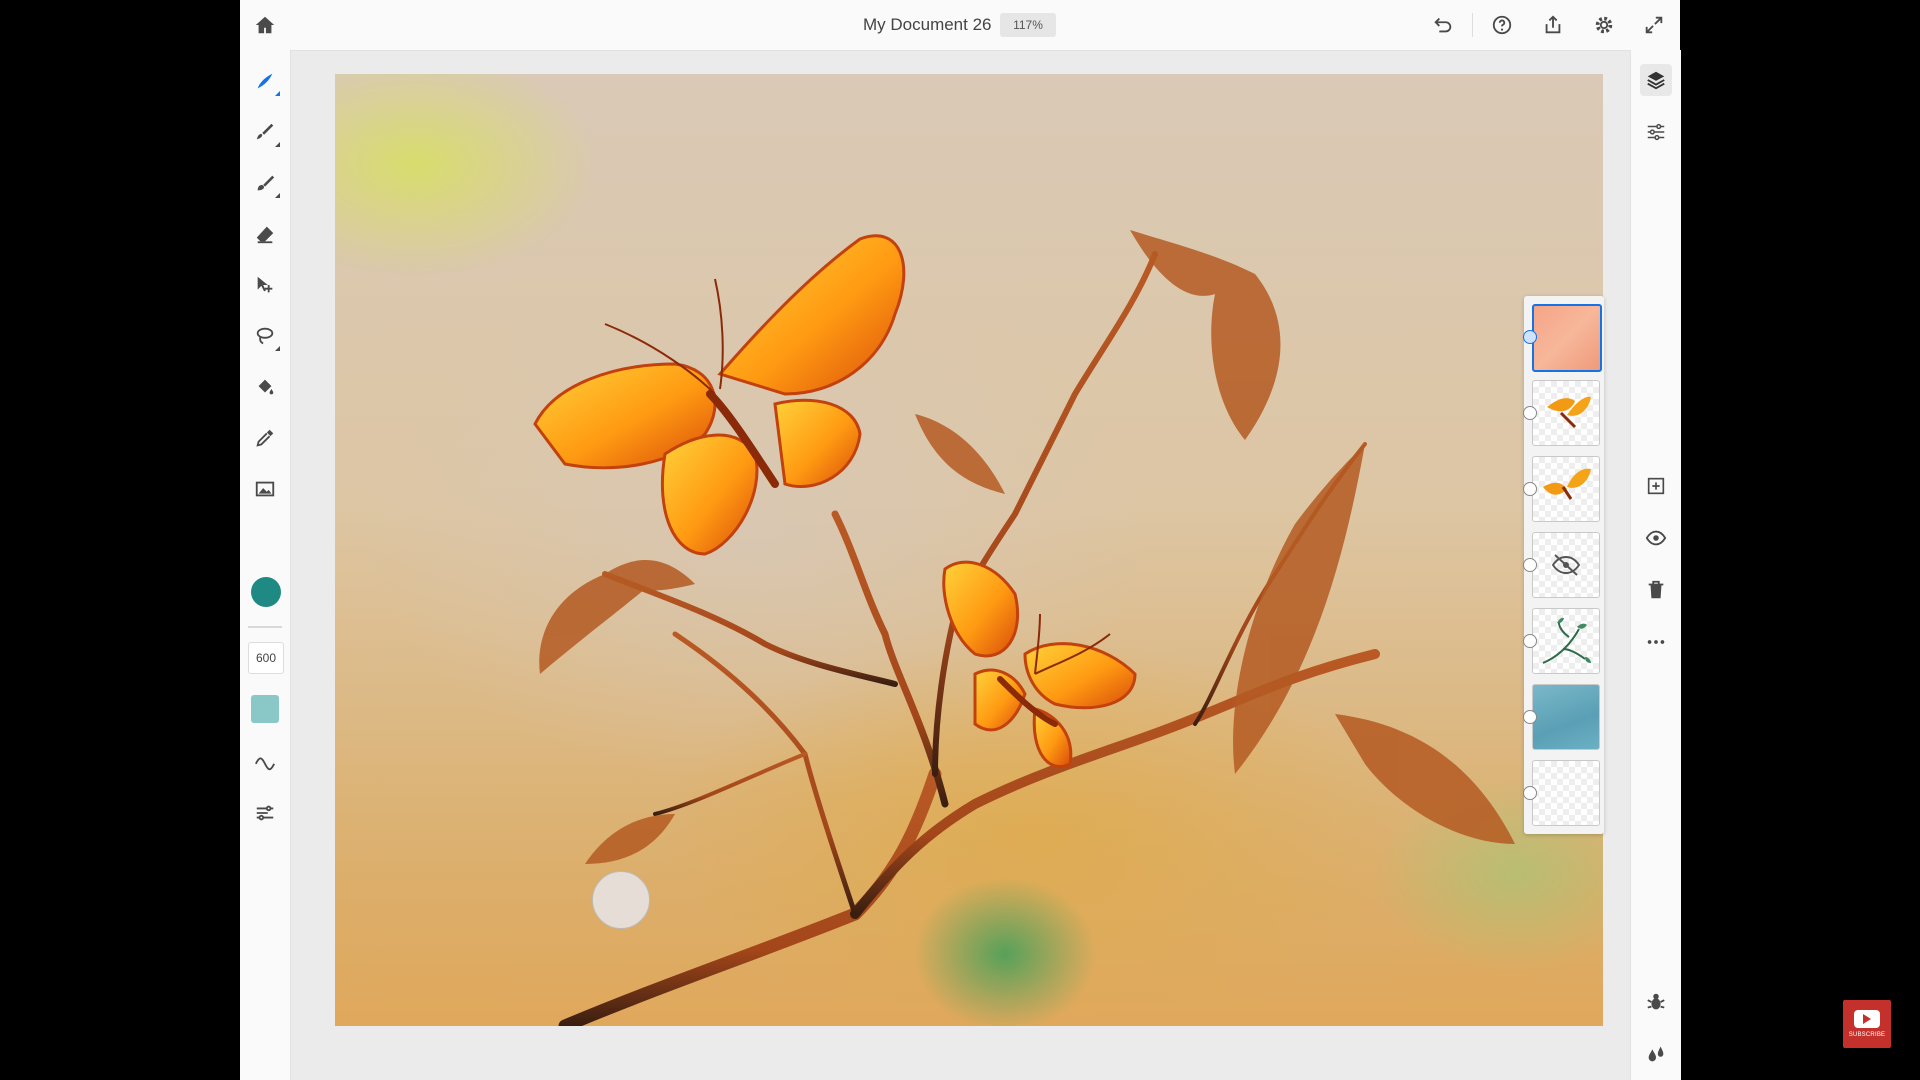  I want to click on subscribe-label: SUBSCRIBE, so click(1867, 1035).